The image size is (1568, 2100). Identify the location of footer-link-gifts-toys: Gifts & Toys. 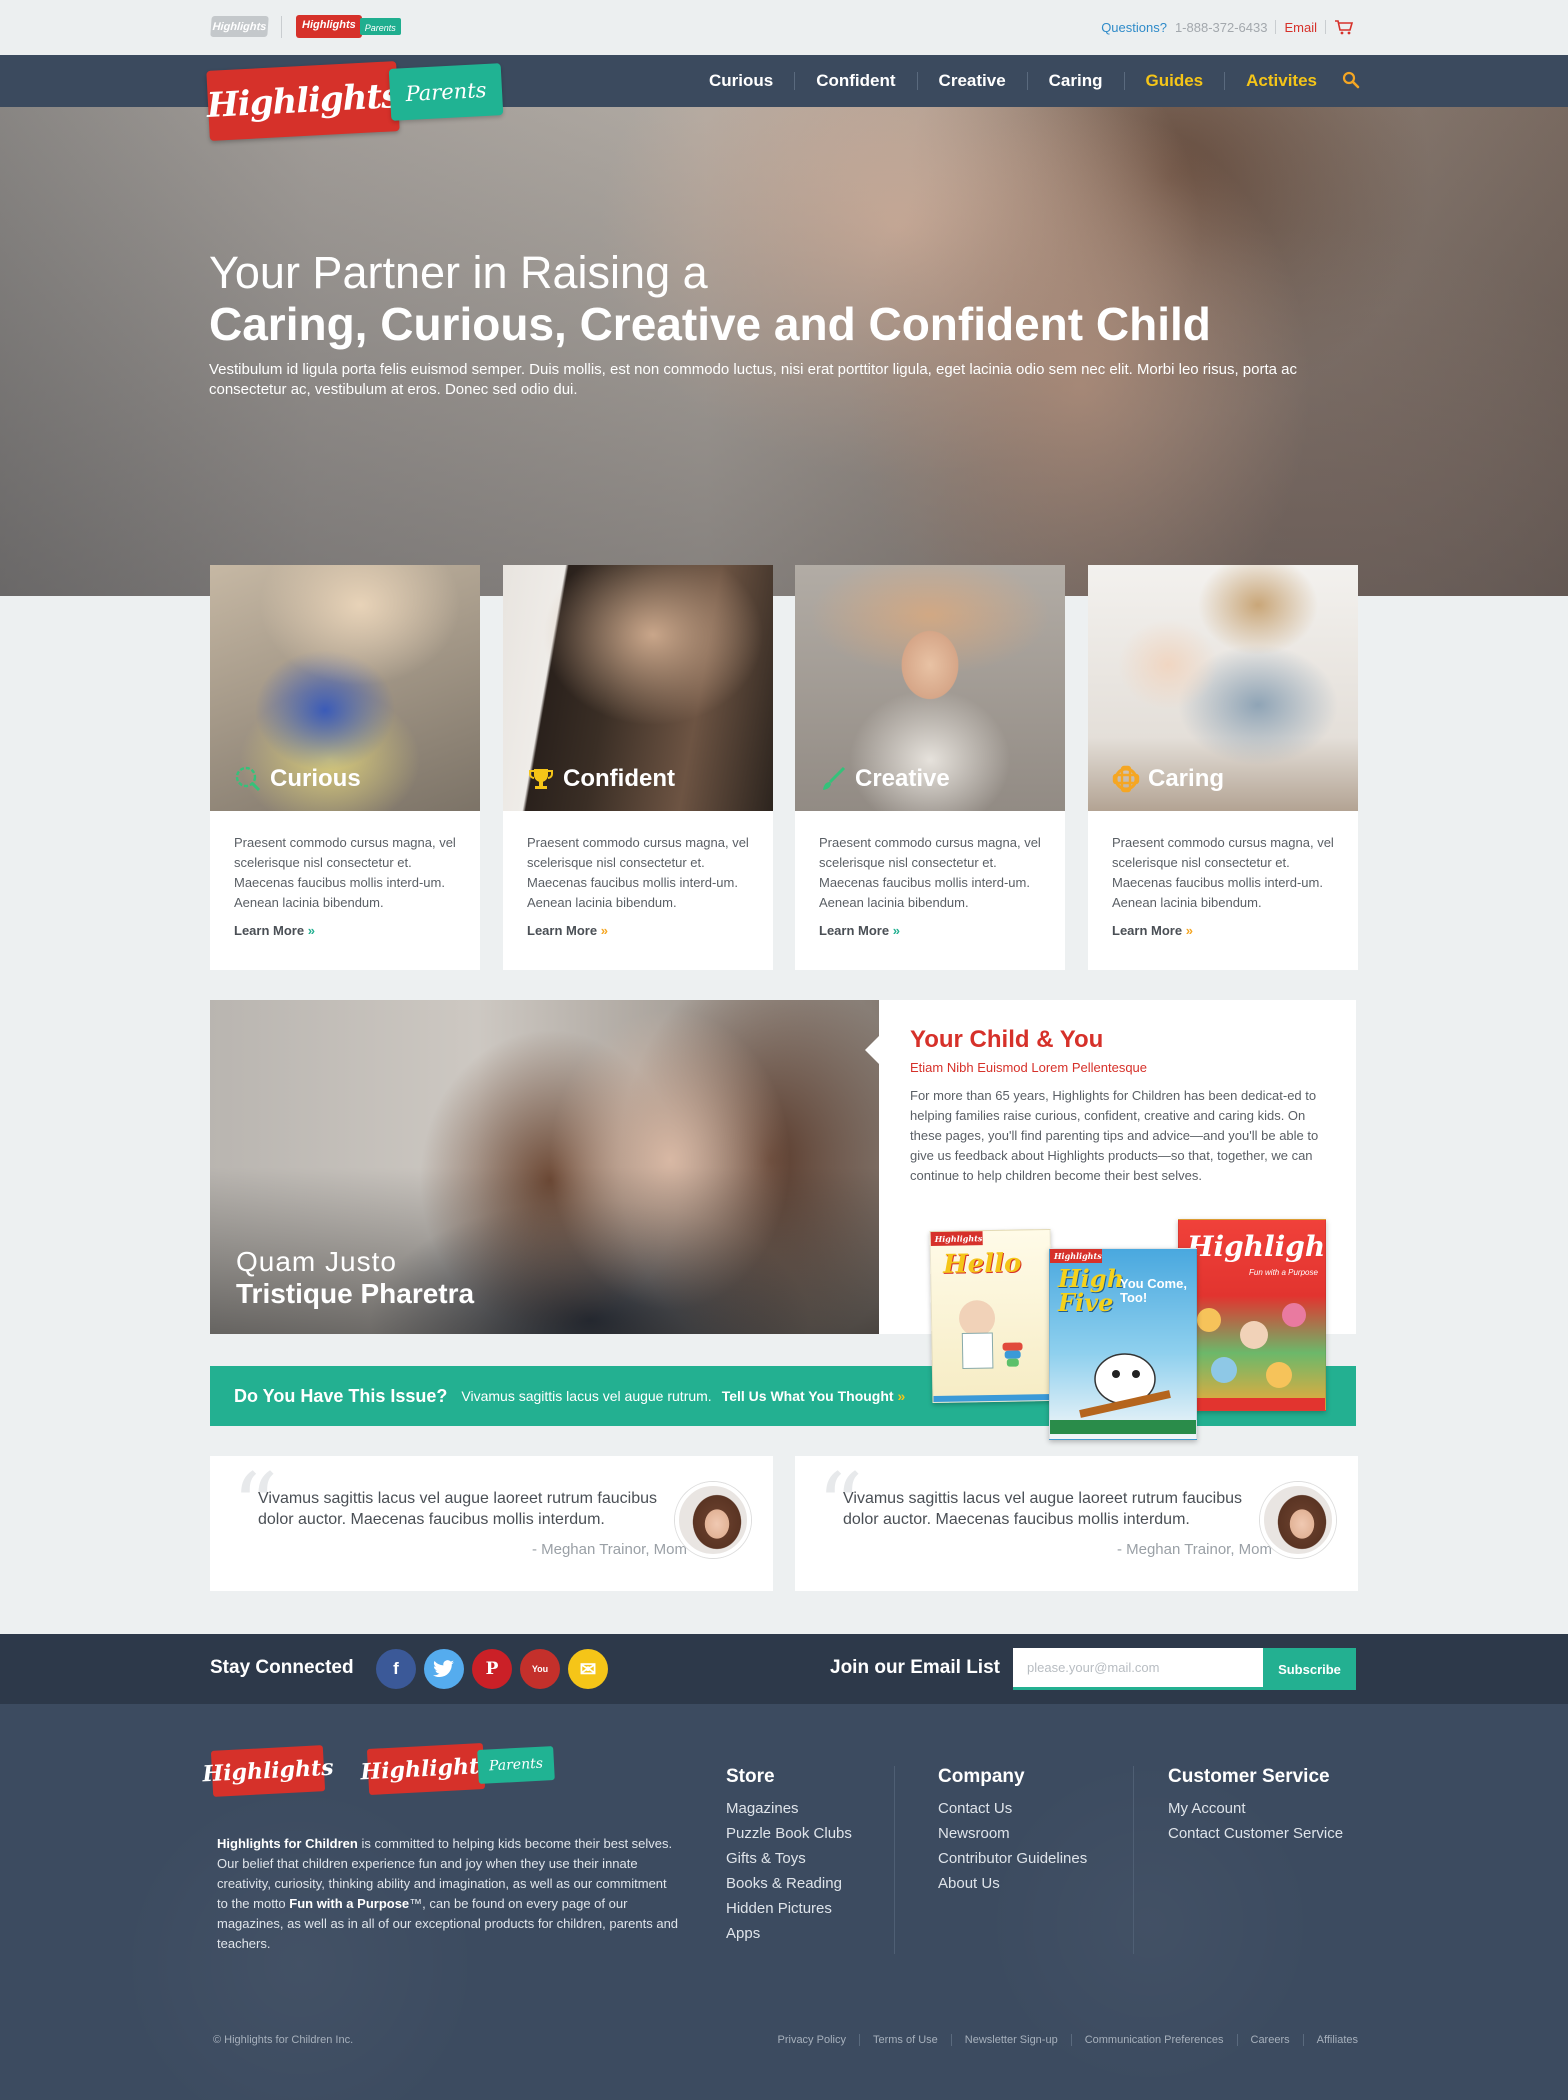
(789, 1858).